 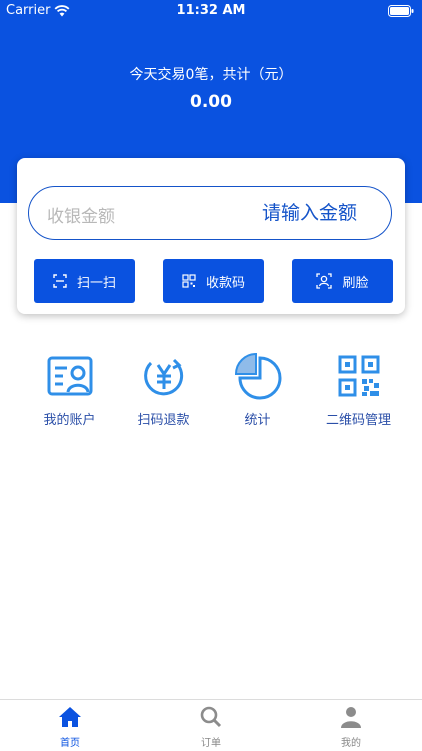 What do you see at coordinates (351, 743) in the screenshot?
I see `tab-mine-label: 我的` at bounding box center [351, 743].